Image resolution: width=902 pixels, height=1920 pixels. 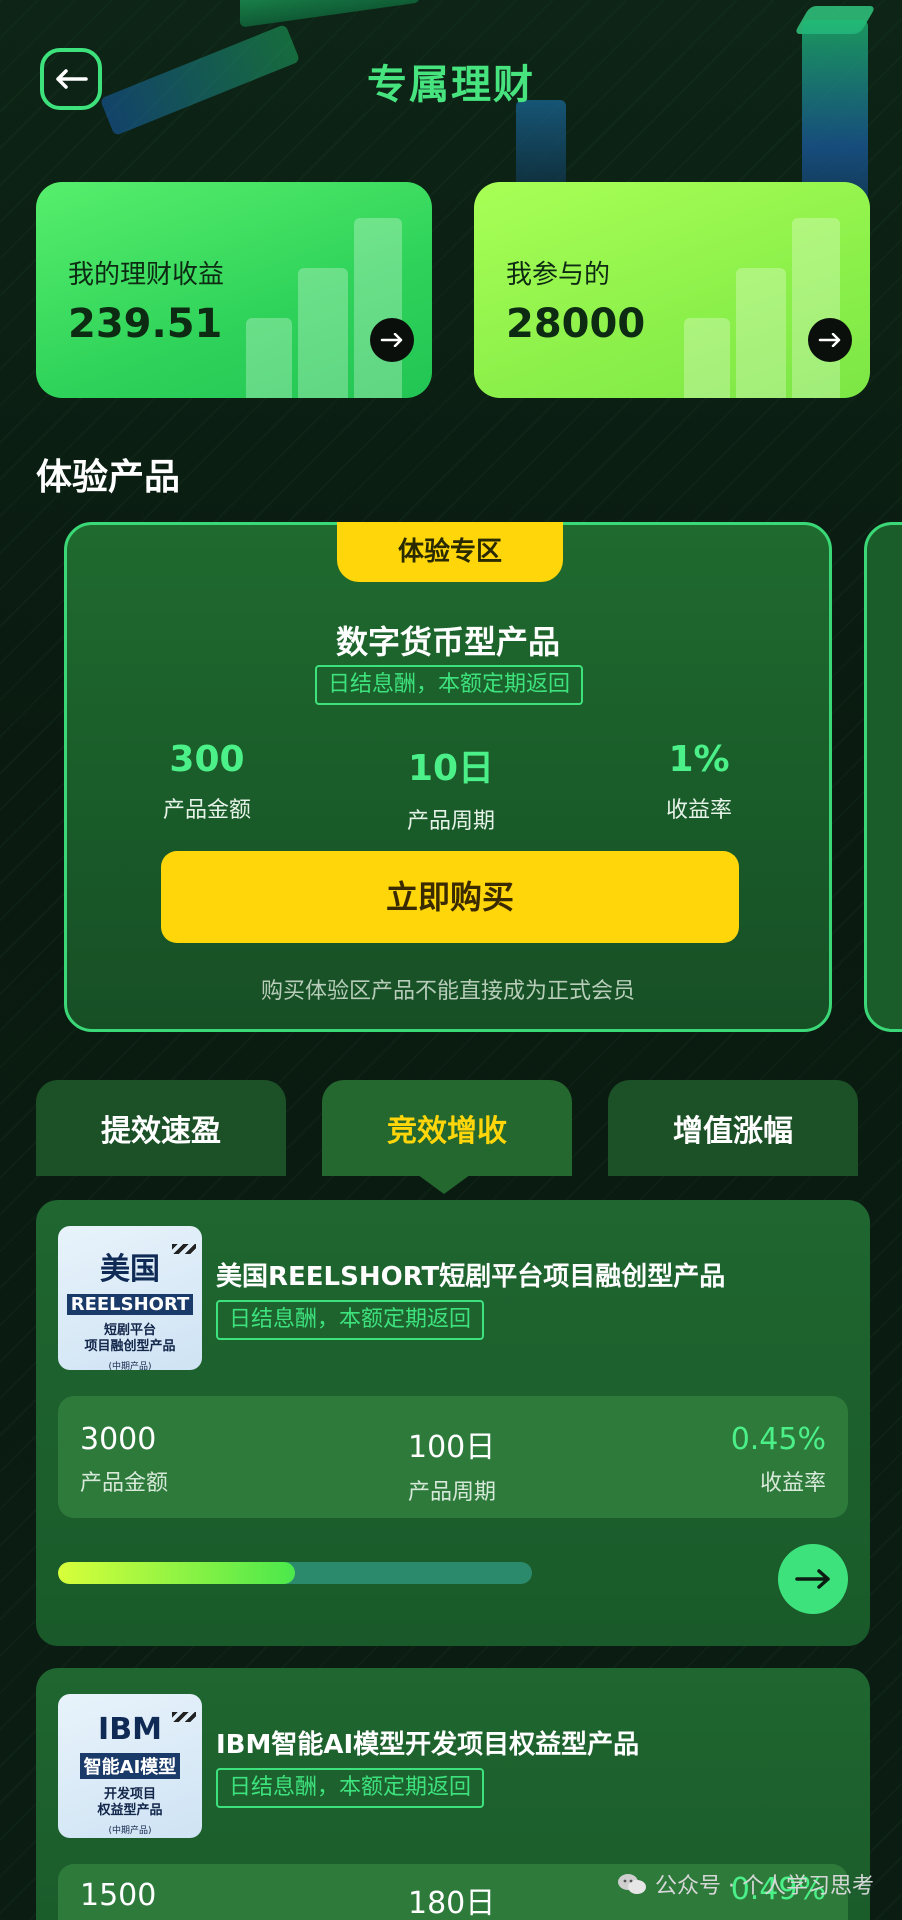 I want to click on product-period: 180日, so click(x=451, y=1899).